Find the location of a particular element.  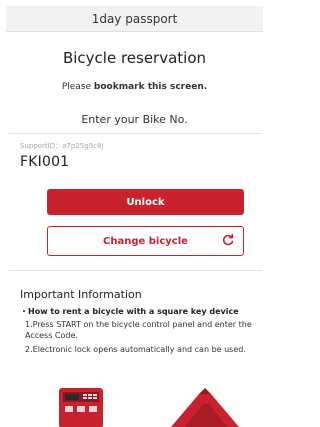

page-title: Bicycle reservation is located at coordinates (134, 58).